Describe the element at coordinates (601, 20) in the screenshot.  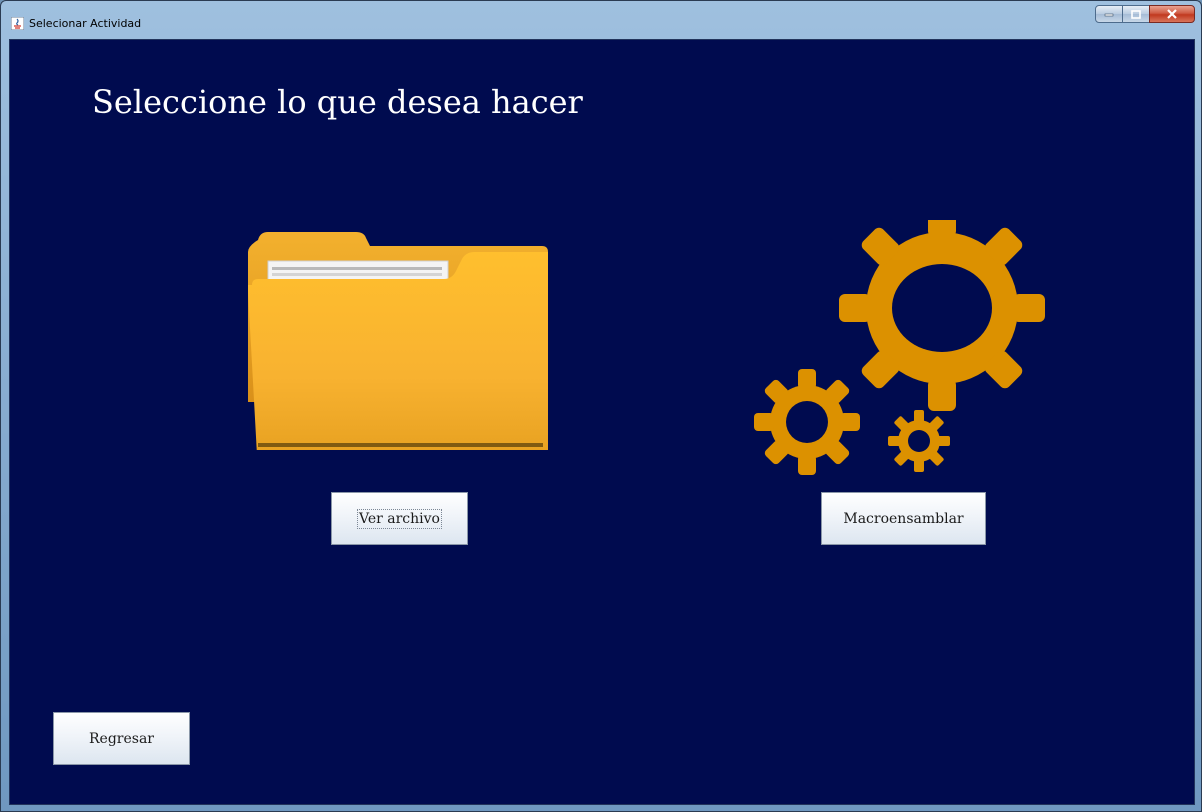
I see `title-bar: Selecionar Actividad` at that location.